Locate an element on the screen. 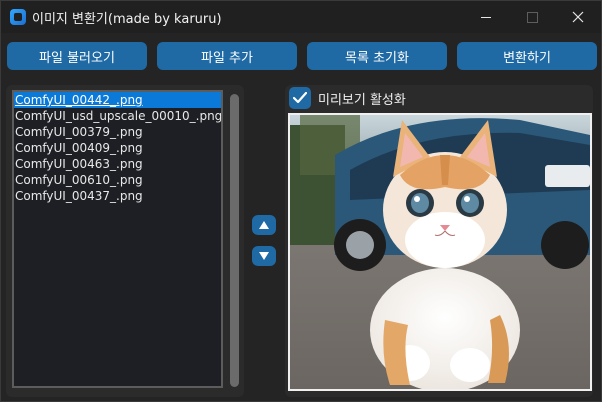  triangle-up-icon is located at coordinates (264, 225).